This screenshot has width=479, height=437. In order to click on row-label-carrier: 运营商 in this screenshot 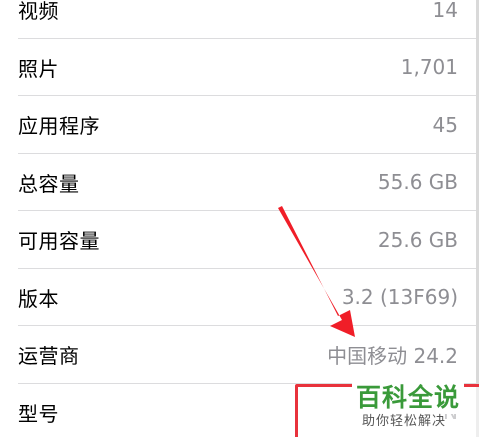, I will do `click(49, 356)`.